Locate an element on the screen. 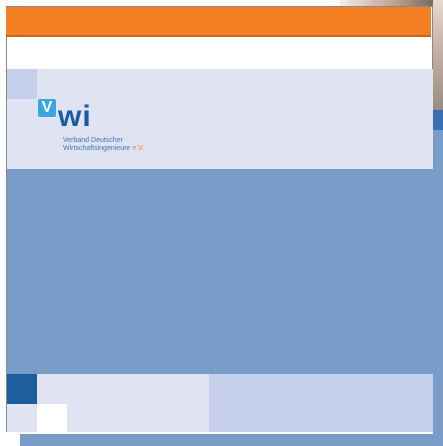 The width and height of the screenshot is (443, 446). bottom-strip is located at coordinates (230, 440).